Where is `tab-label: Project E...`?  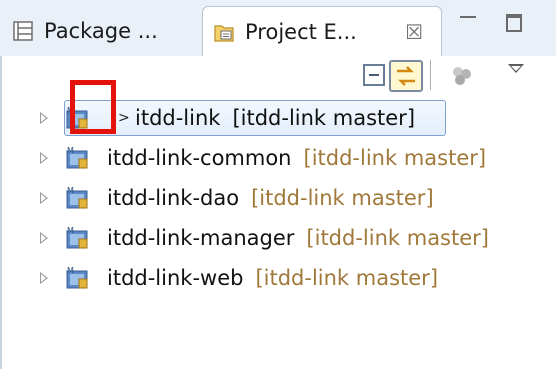
tab-label: Project E... is located at coordinates (301, 31).